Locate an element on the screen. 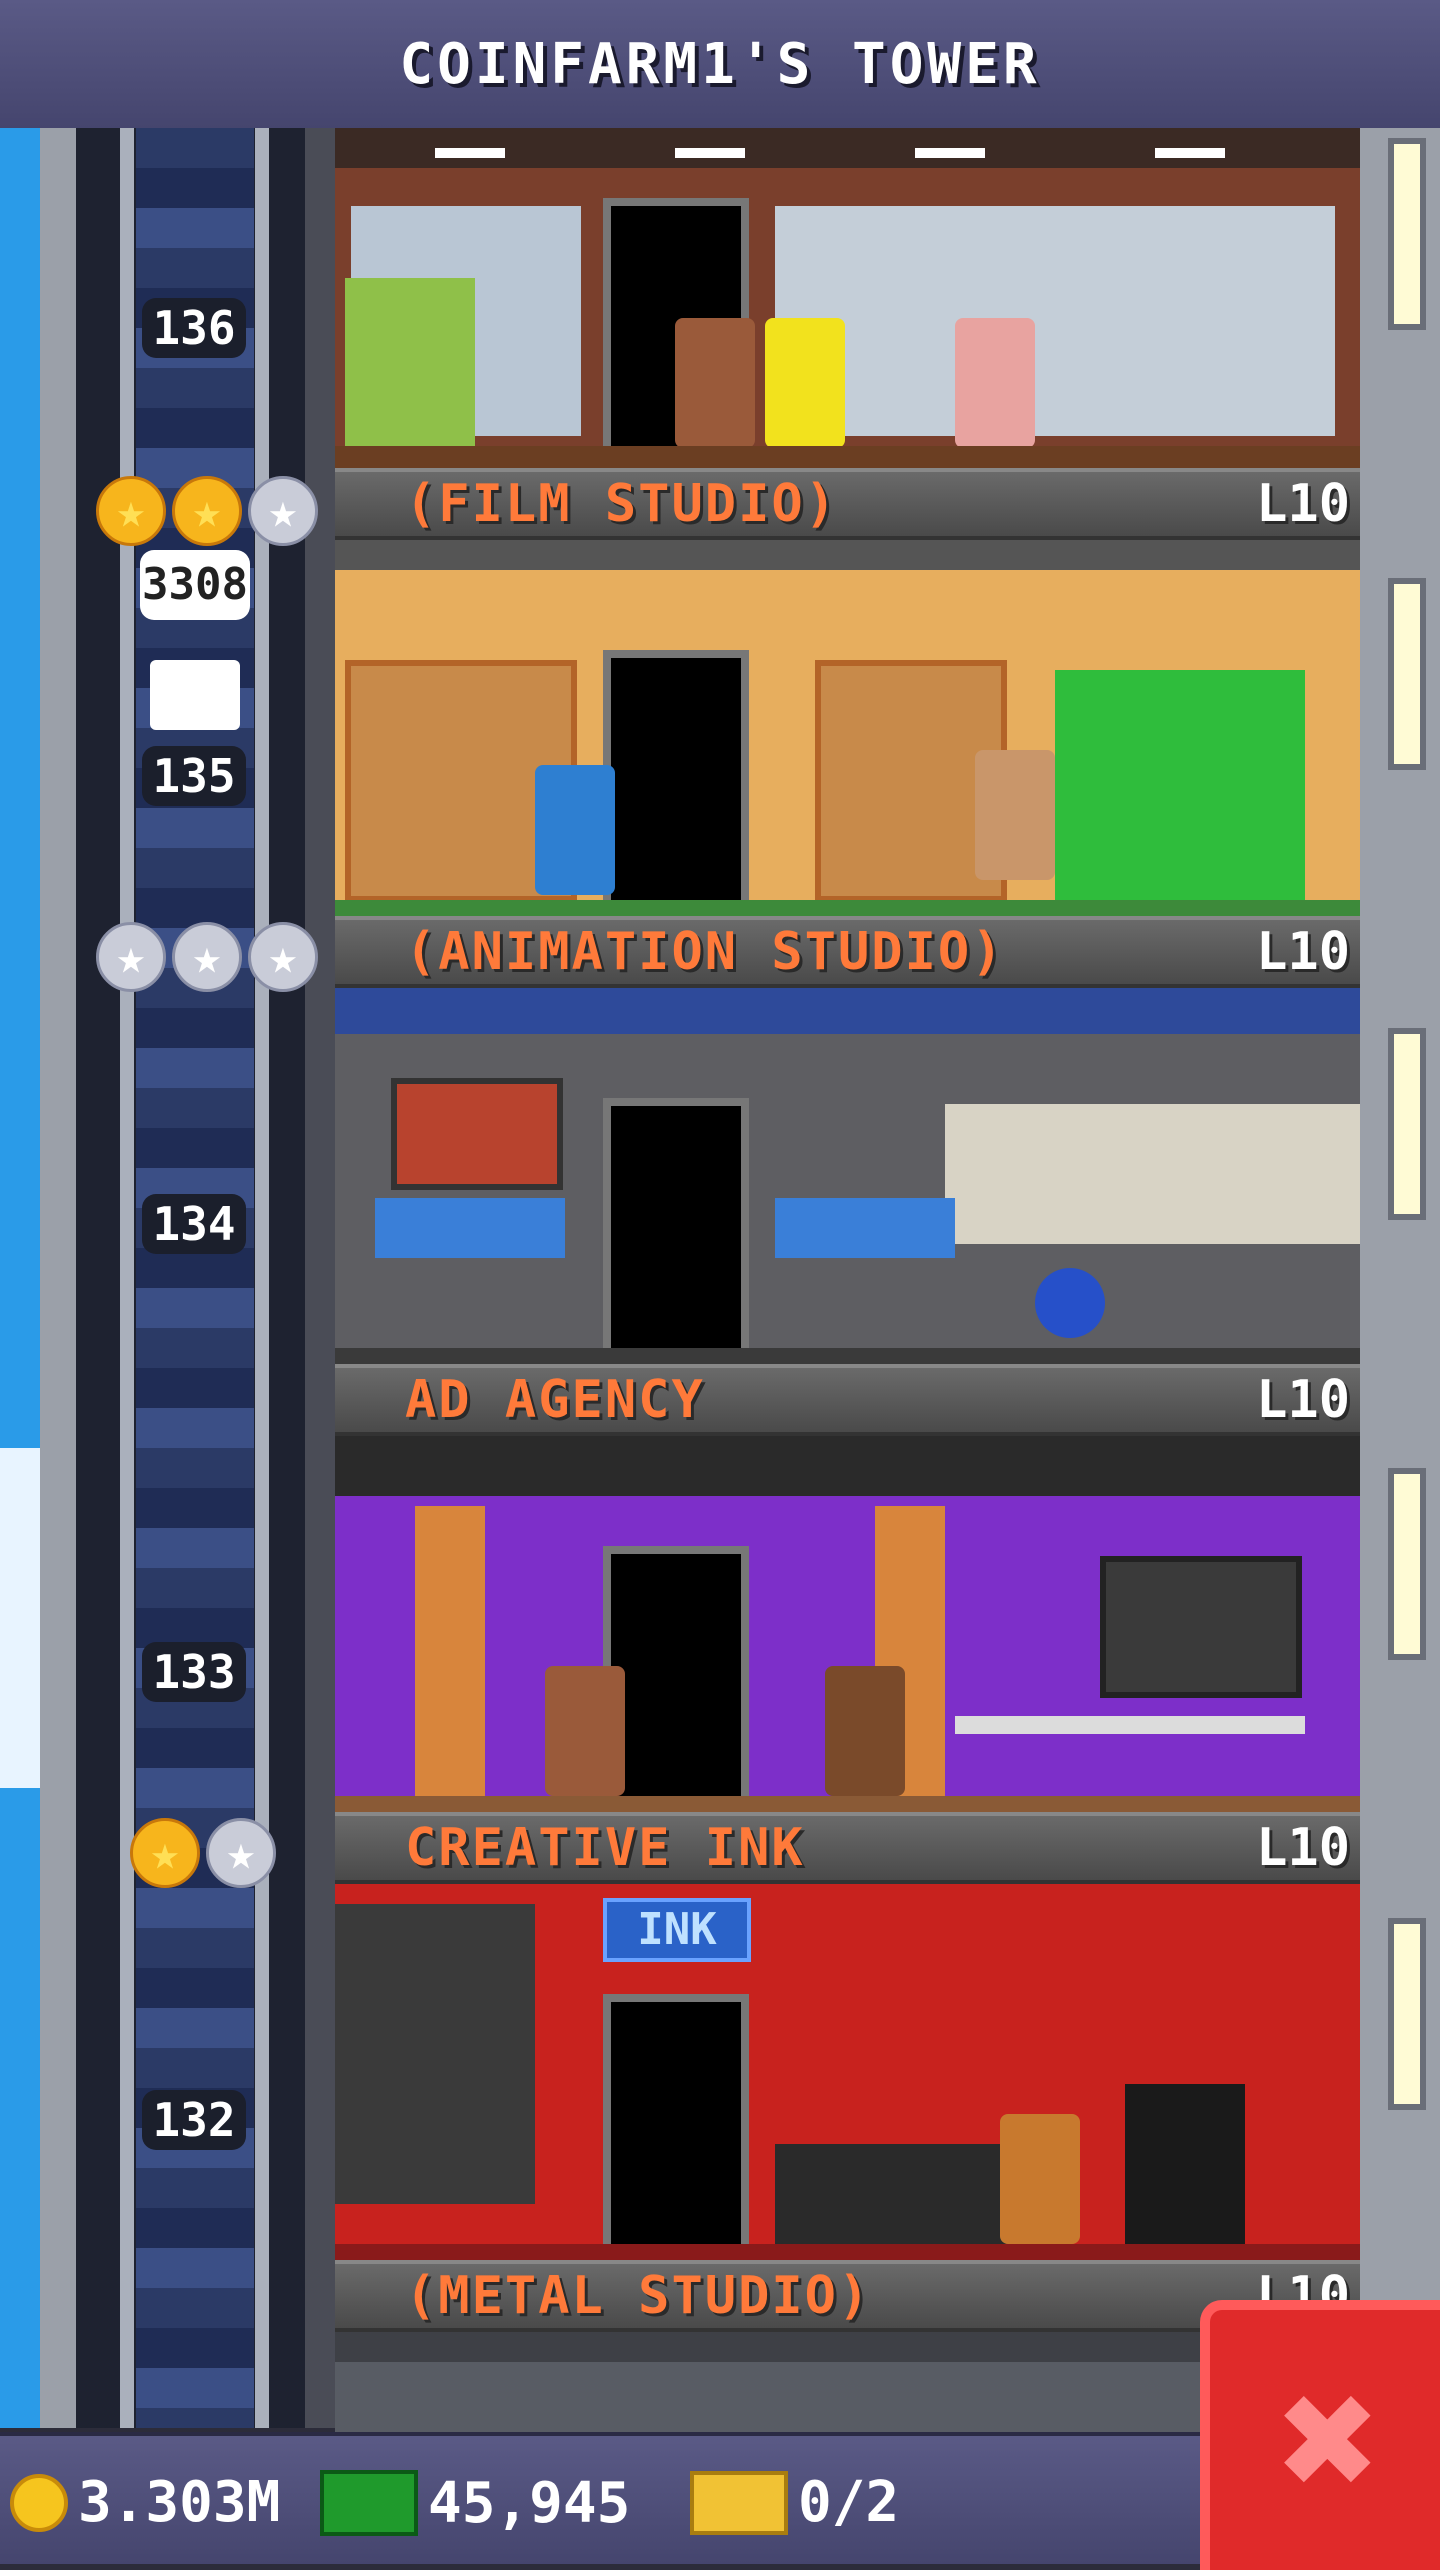 Image resolution: width=1440 pixels, height=2570 pixels. close-icon: ✖ is located at coordinates (1330, 2440).